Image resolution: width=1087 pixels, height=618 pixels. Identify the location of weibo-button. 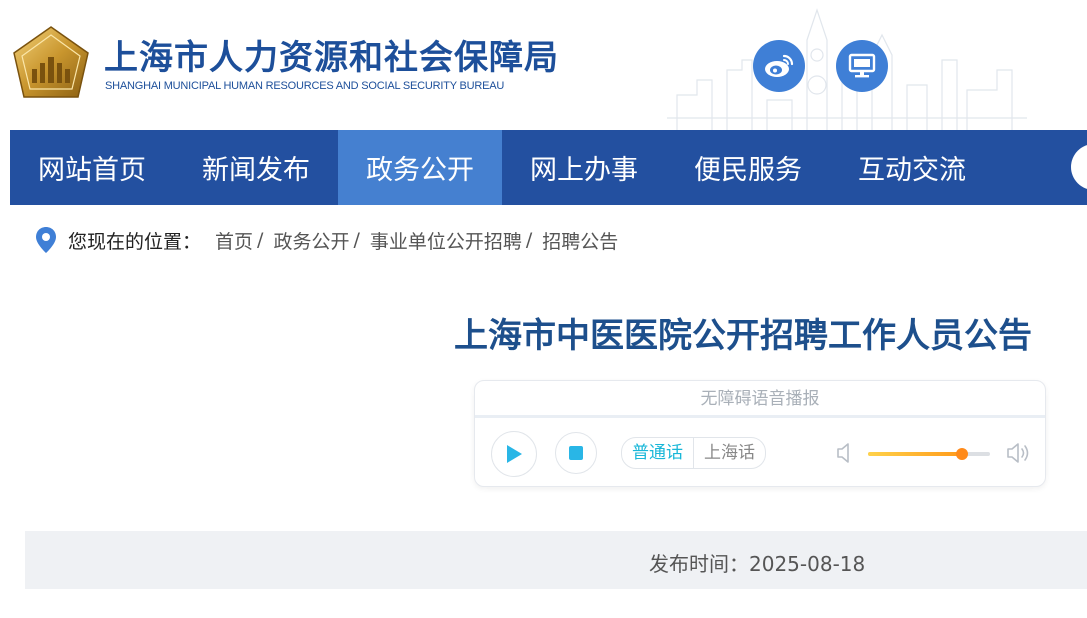
(779, 66).